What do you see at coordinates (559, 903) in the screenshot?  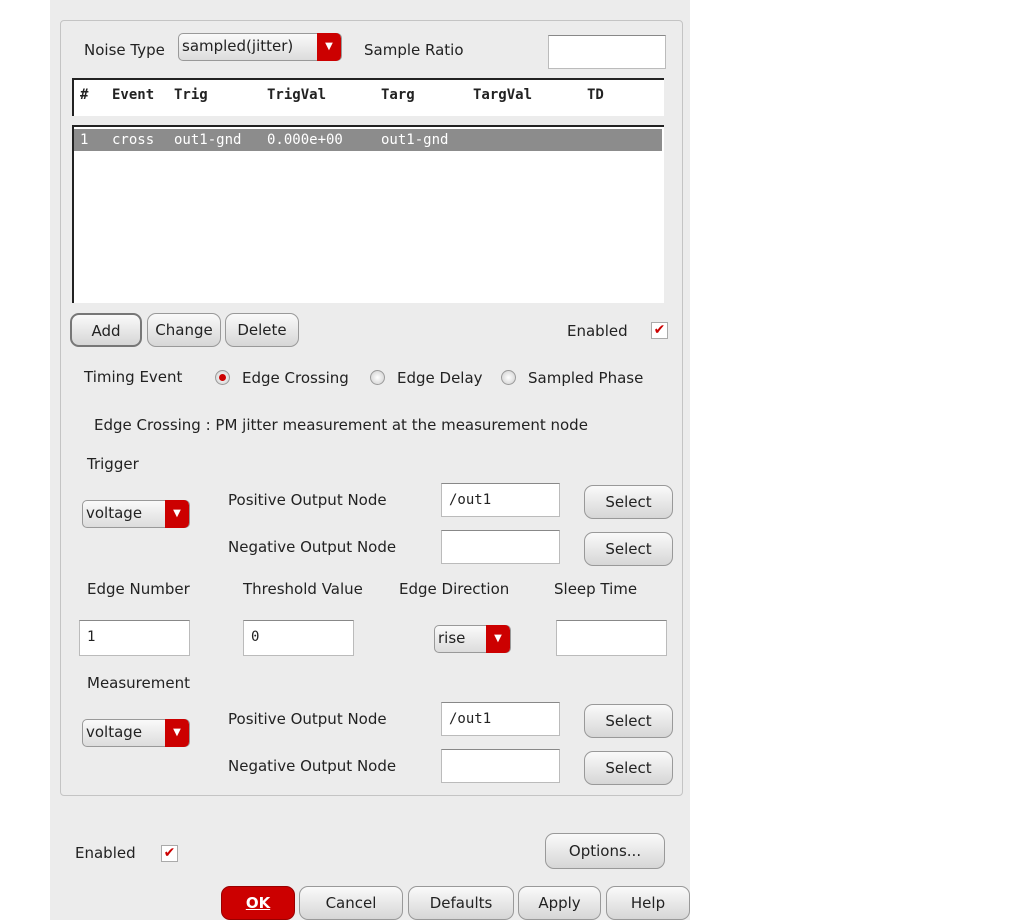 I see `apply-button: Apply` at bounding box center [559, 903].